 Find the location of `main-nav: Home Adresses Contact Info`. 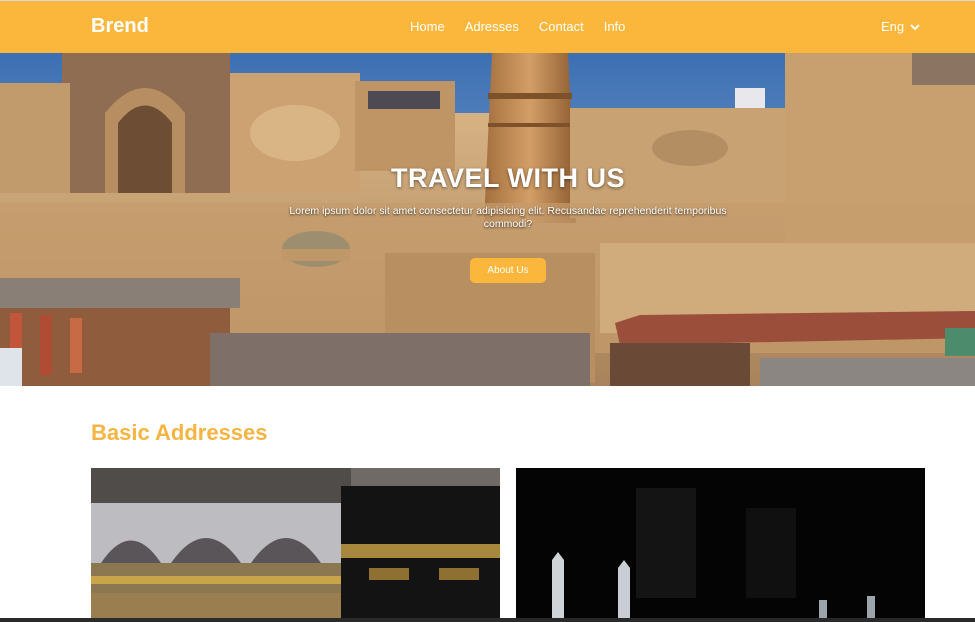

main-nav: Home Adresses Contact Info is located at coordinates (517, 26).